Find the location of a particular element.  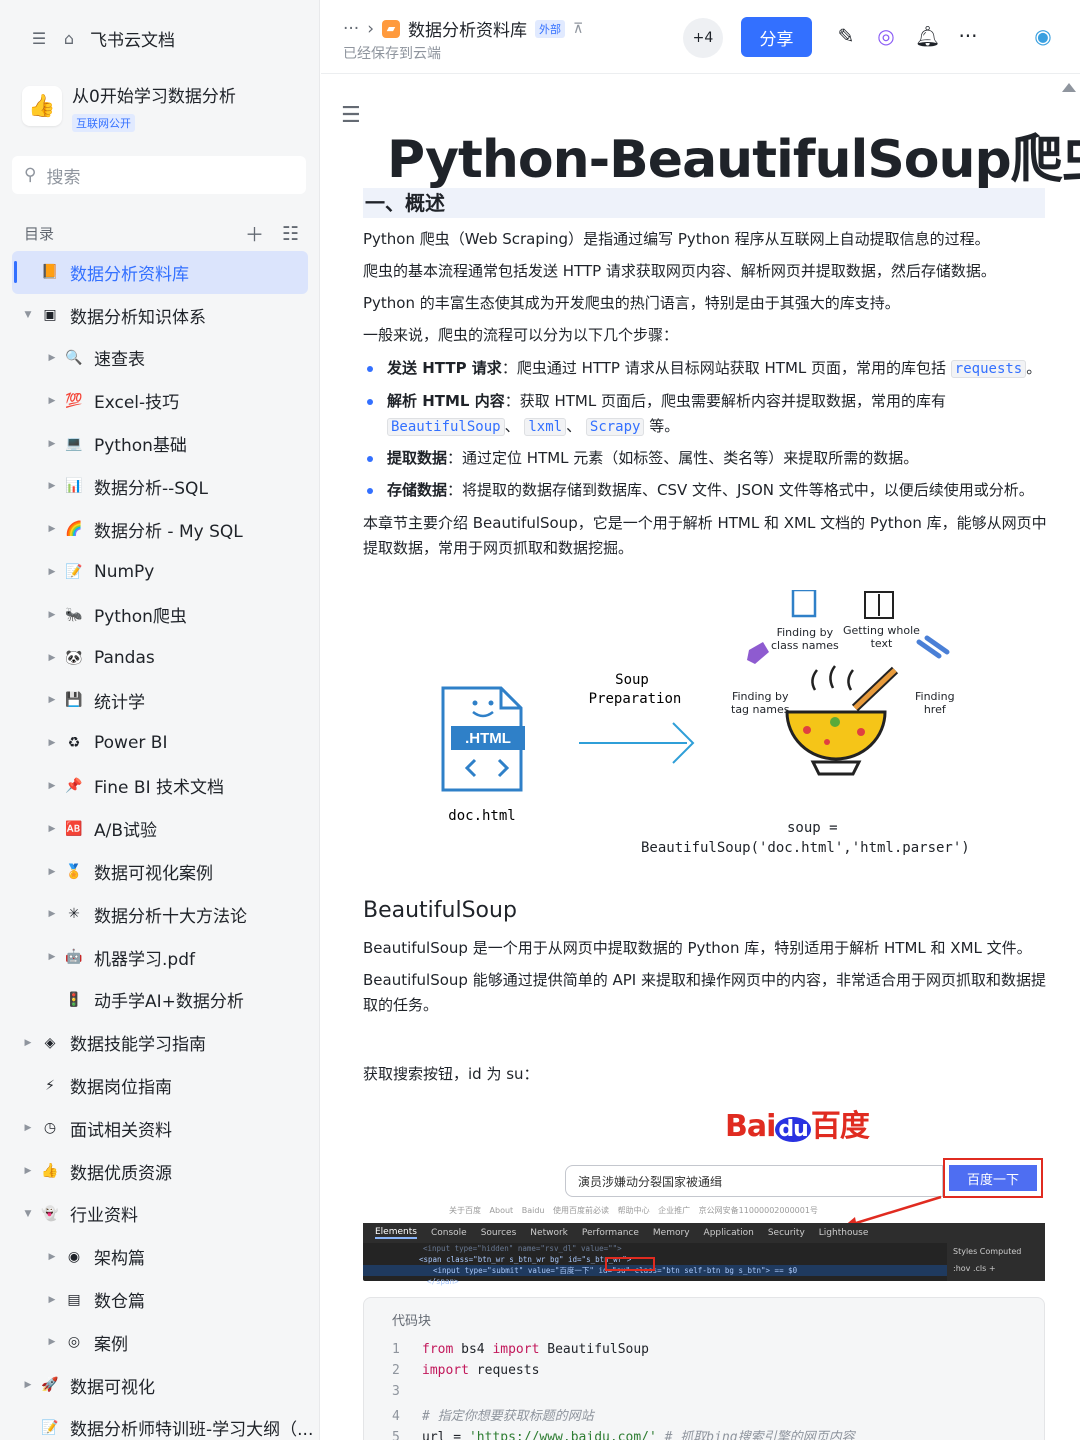

ai-assistant-icon: ◎ is located at coordinates (886, 36).